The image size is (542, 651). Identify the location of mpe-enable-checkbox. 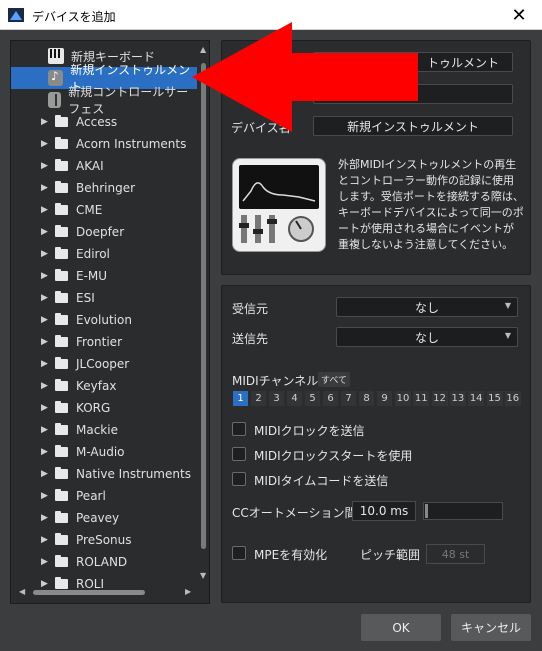
(239, 553).